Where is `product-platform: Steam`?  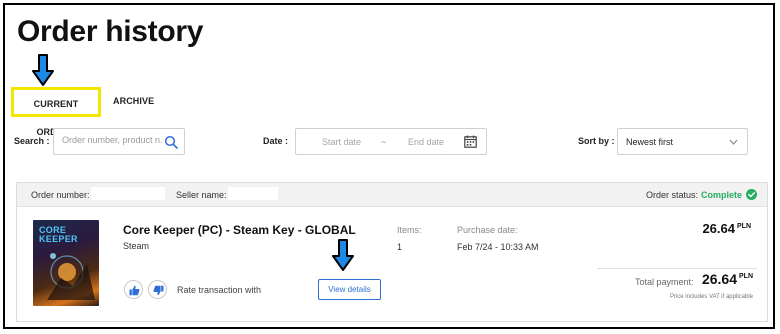
product-platform: Steam is located at coordinates (136, 246).